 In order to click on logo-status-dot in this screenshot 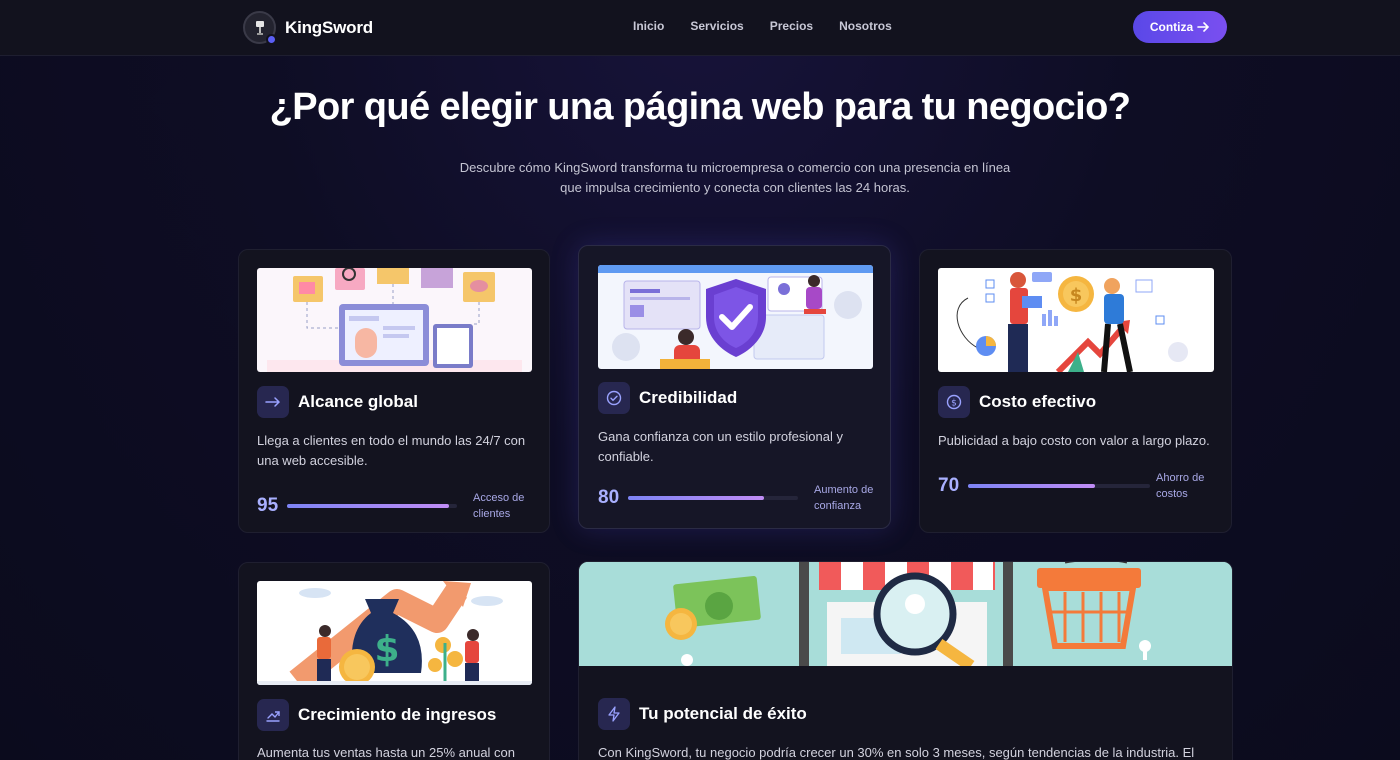, I will do `click(271, 39)`.